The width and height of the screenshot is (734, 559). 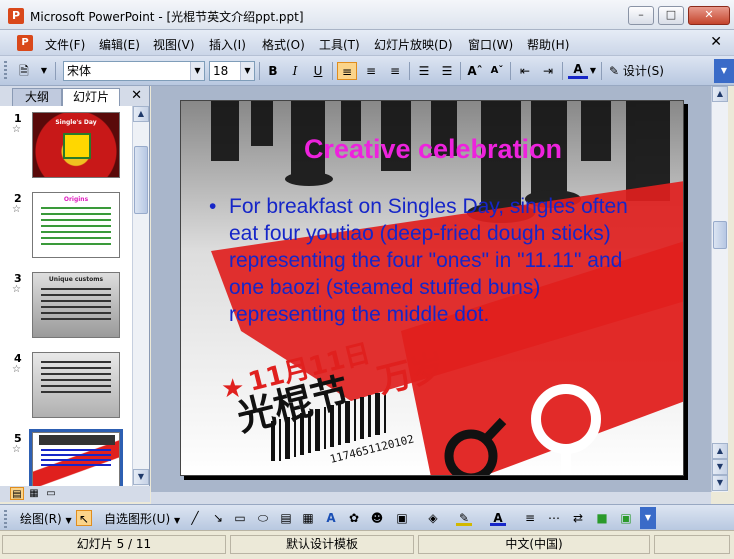 What do you see at coordinates (339, 44) in the screenshot?
I see `menu-tools: 工具(T)` at bounding box center [339, 44].